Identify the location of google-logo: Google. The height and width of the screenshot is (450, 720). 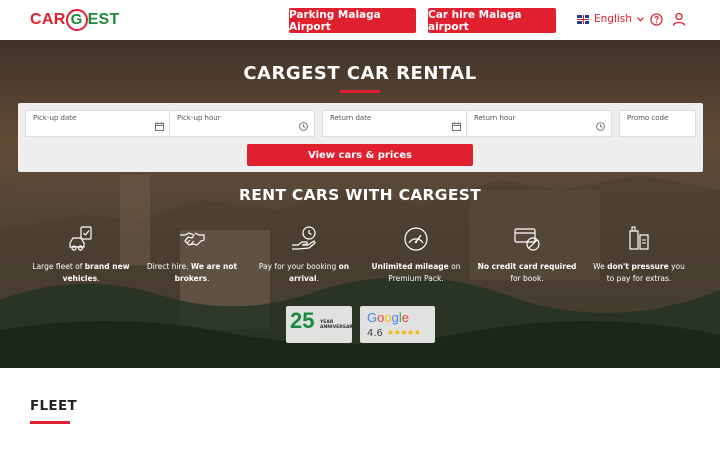
(388, 317).